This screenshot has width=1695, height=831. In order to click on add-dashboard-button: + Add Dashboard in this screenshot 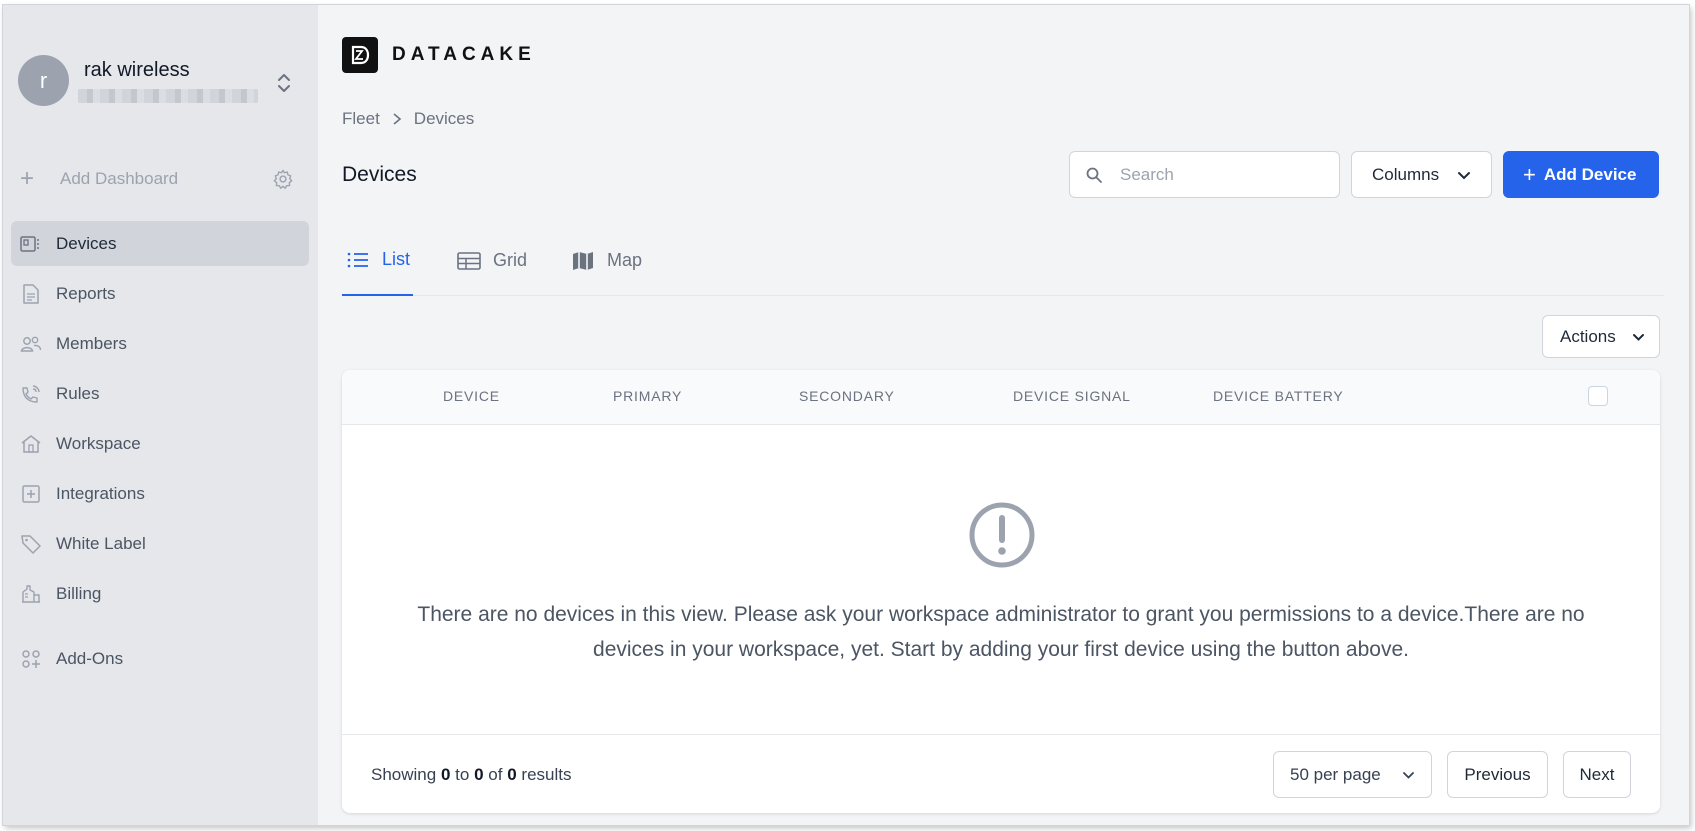, I will do `click(160, 179)`.